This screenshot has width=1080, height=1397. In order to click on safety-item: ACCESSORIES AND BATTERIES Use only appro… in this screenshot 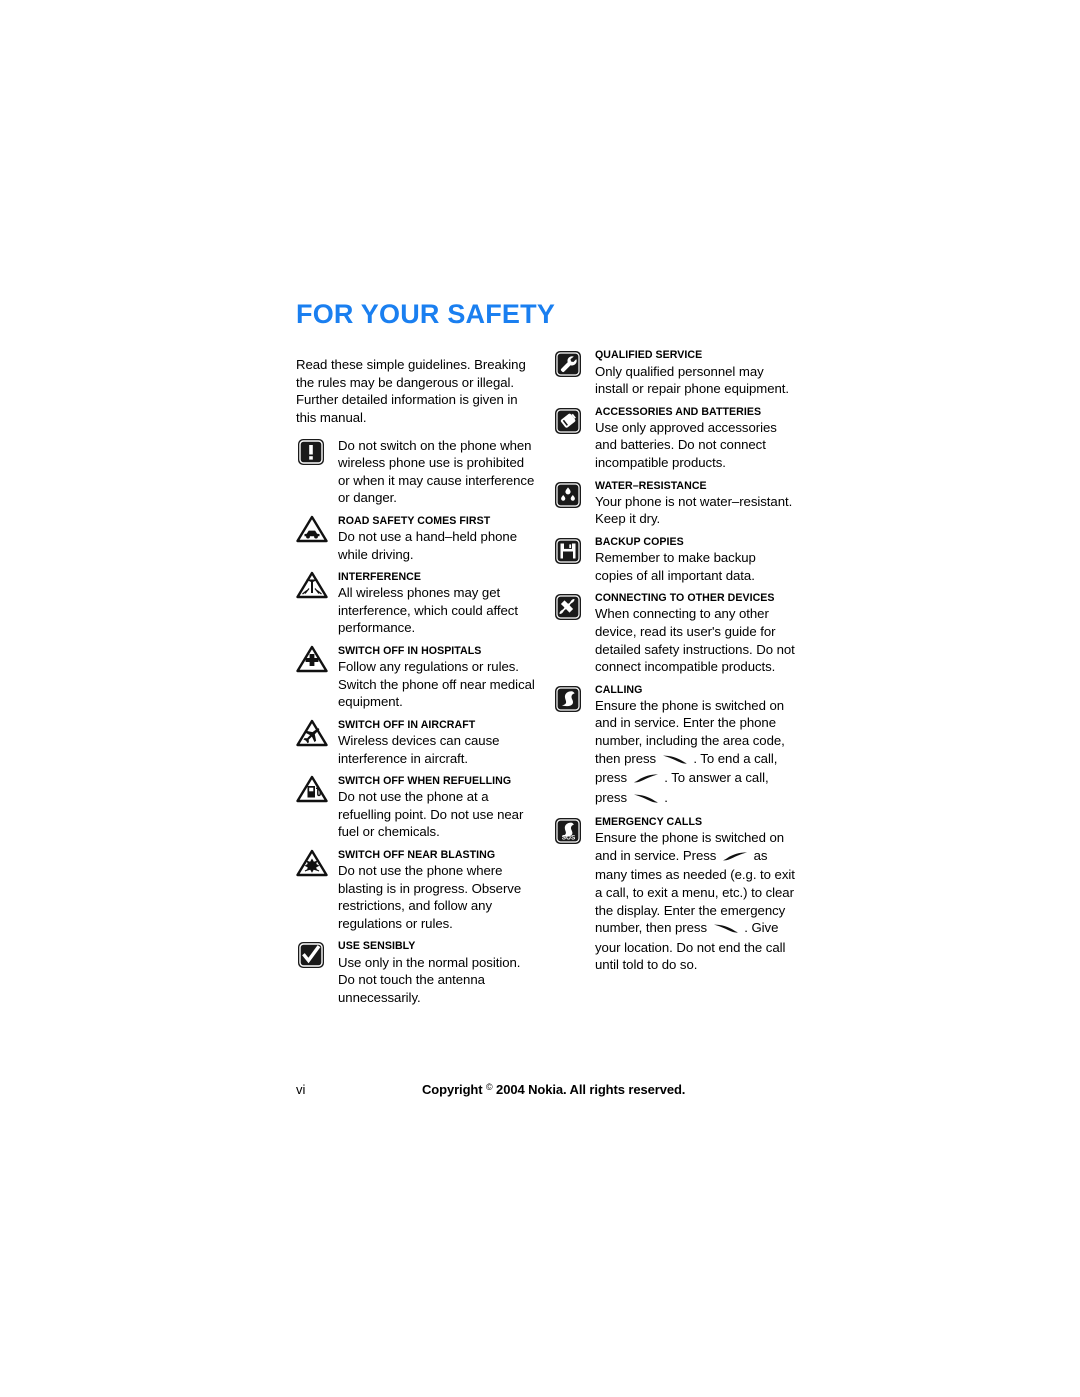, I will do `click(674, 438)`.